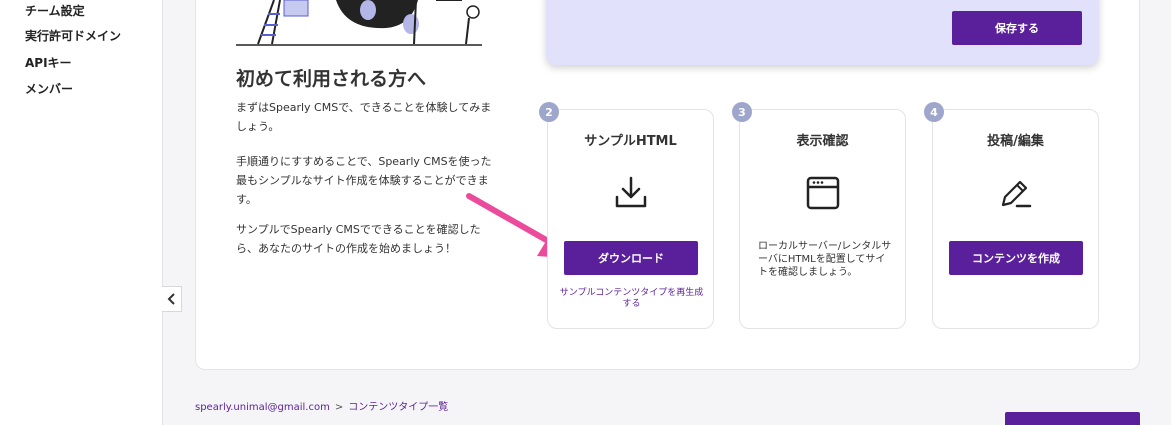 This screenshot has height=425, width=1171. What do you see at coordinates (823, 193) in the screenshot?
I see `browser-window-icon` at bounding box center [823, 193].